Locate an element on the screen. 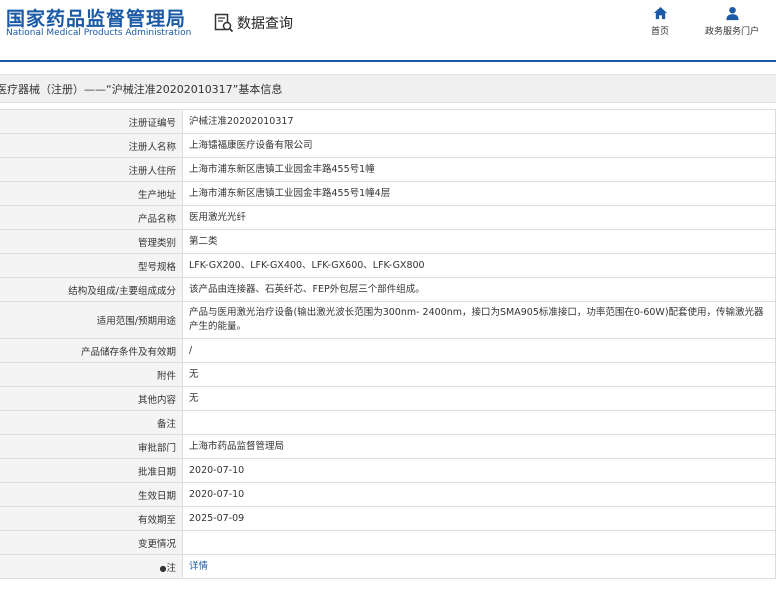 The image size is (776, 592). field-label: 生效日期 is located at coordinates (91, 494).